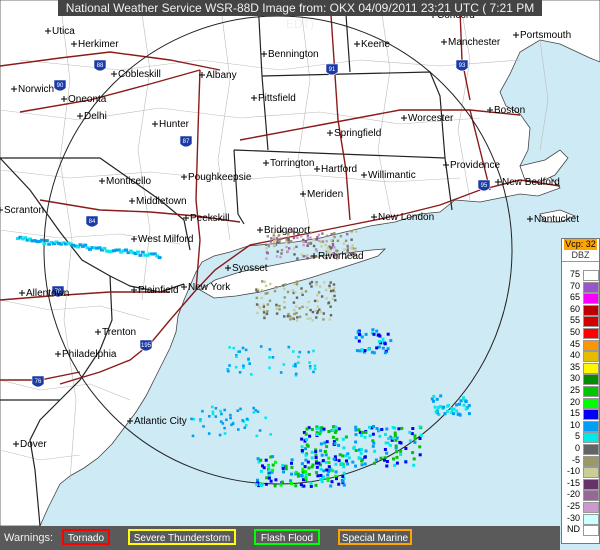 This screenshot has width=600, height=550. I want to click on interstate-88-shield: 88, so click(100, 65).